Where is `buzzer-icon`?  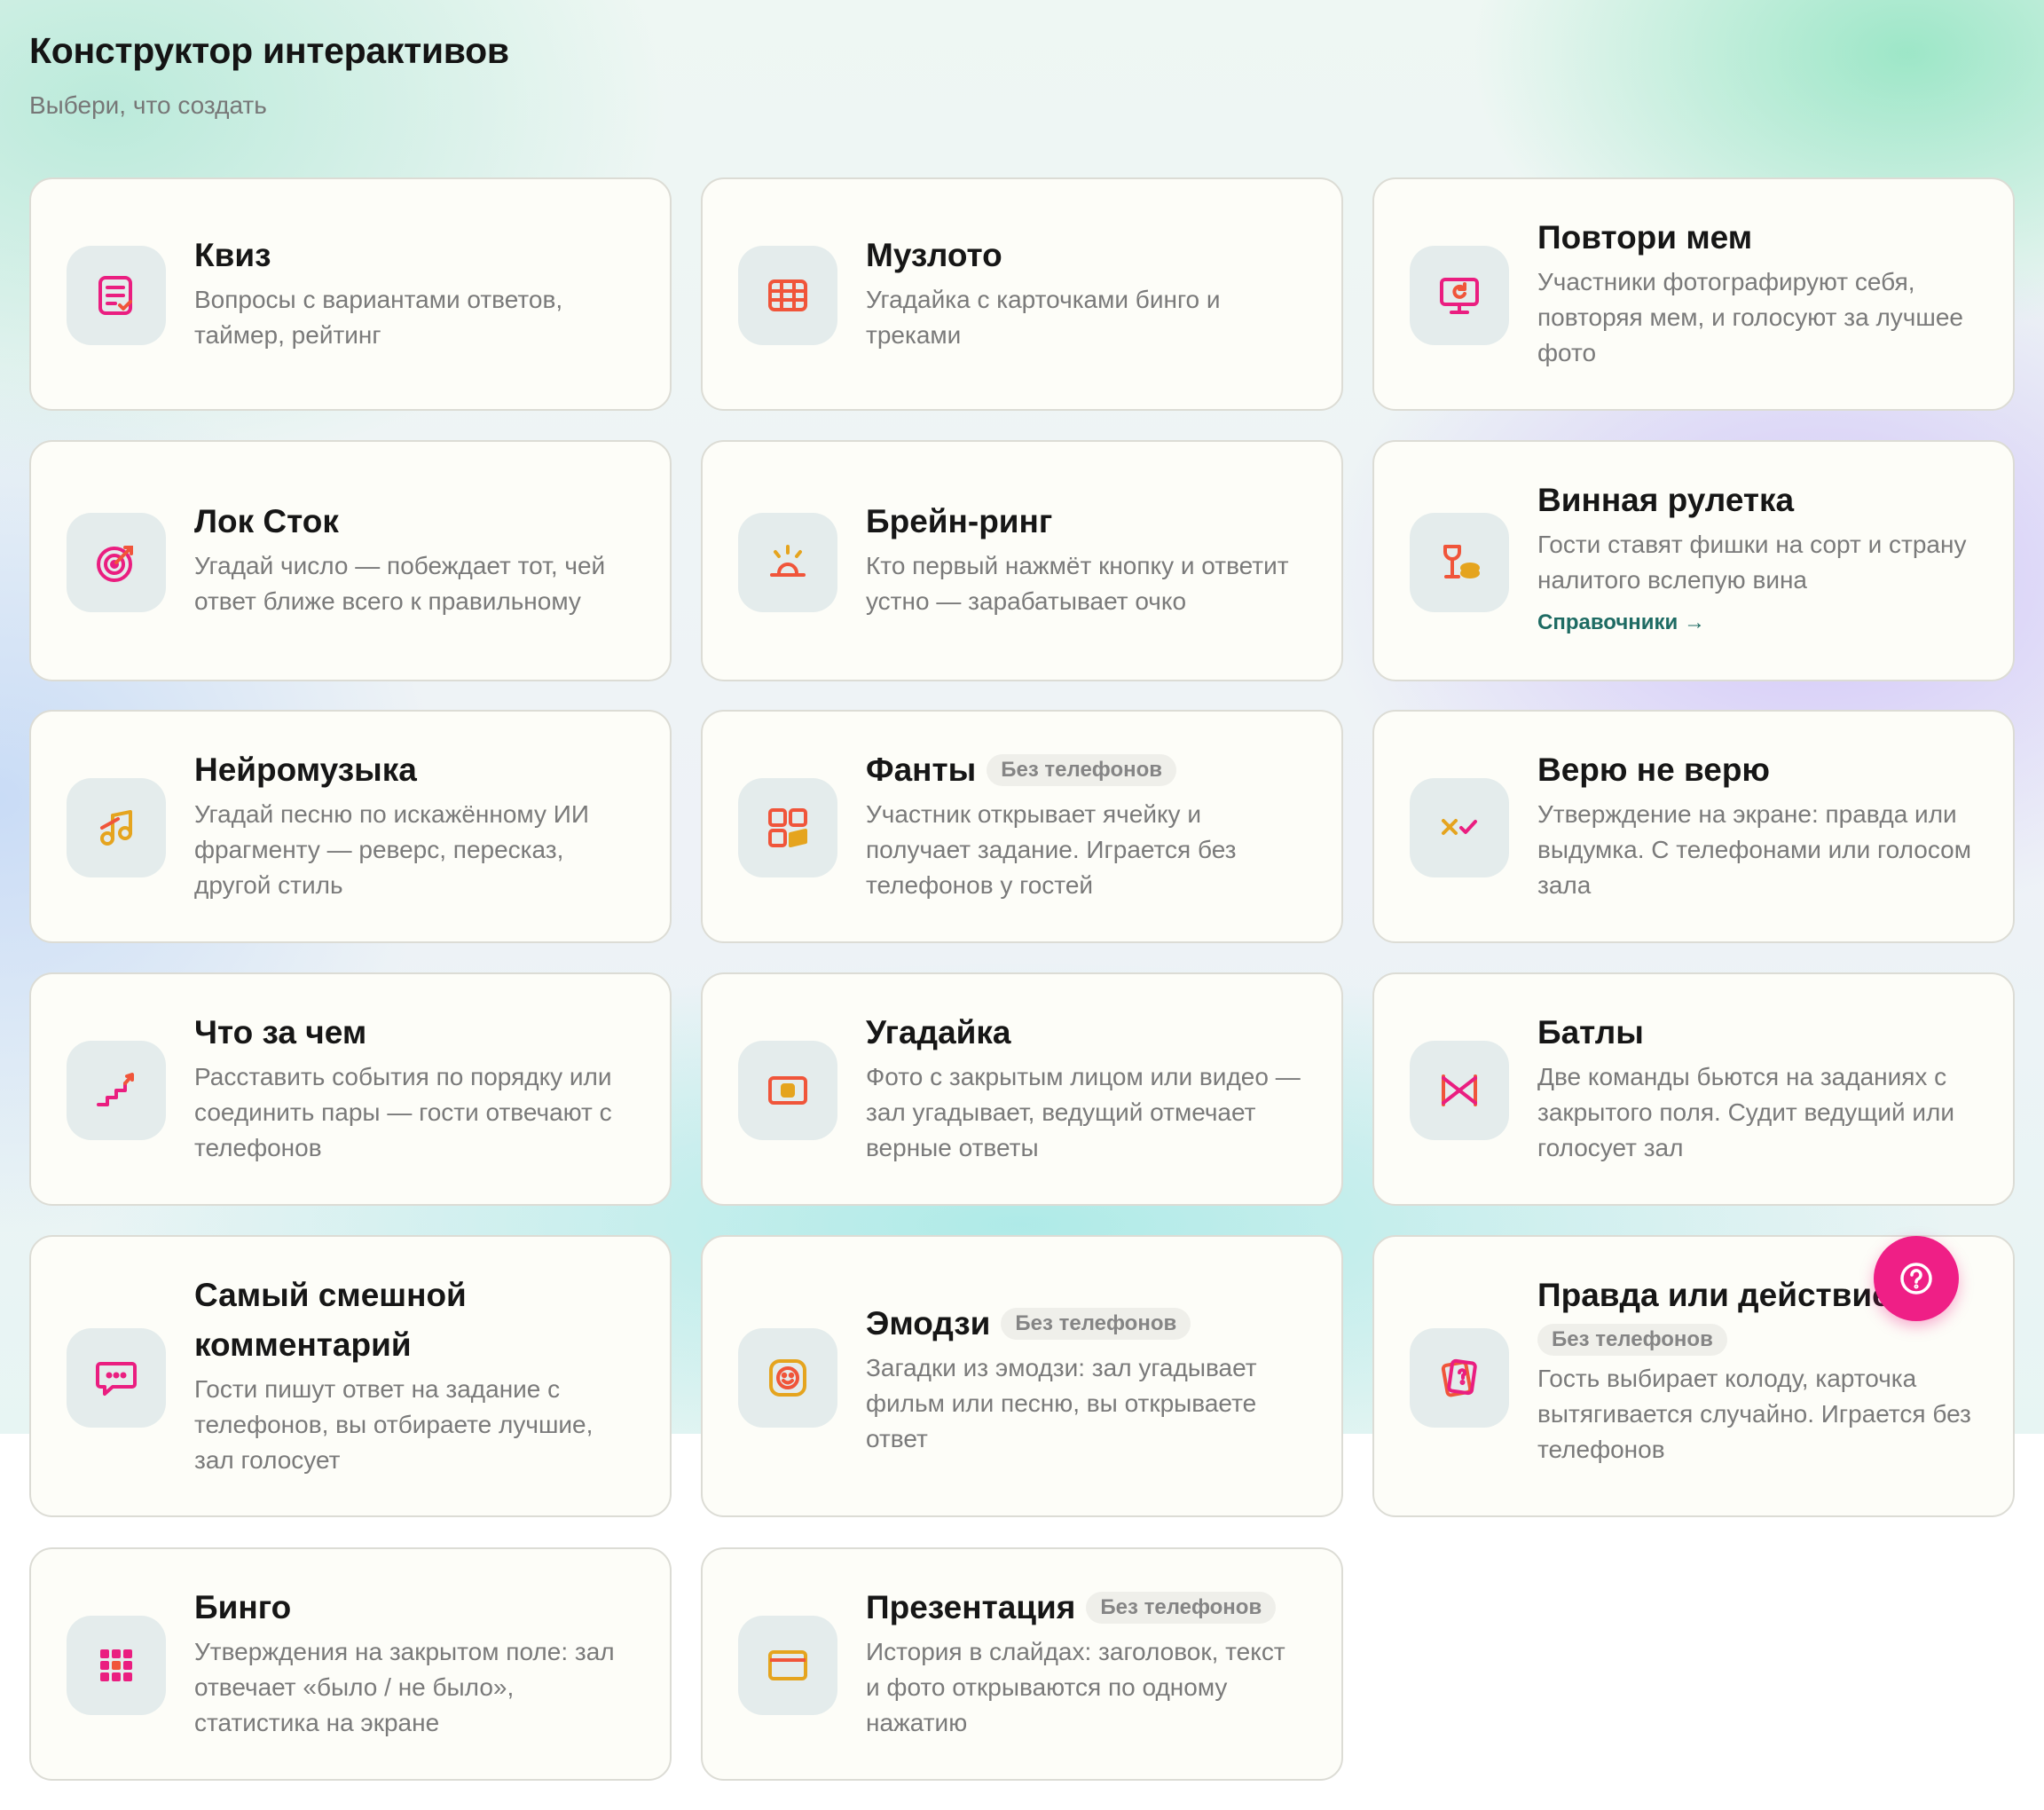 buzzer-icon is located at coordinates (788, 561).